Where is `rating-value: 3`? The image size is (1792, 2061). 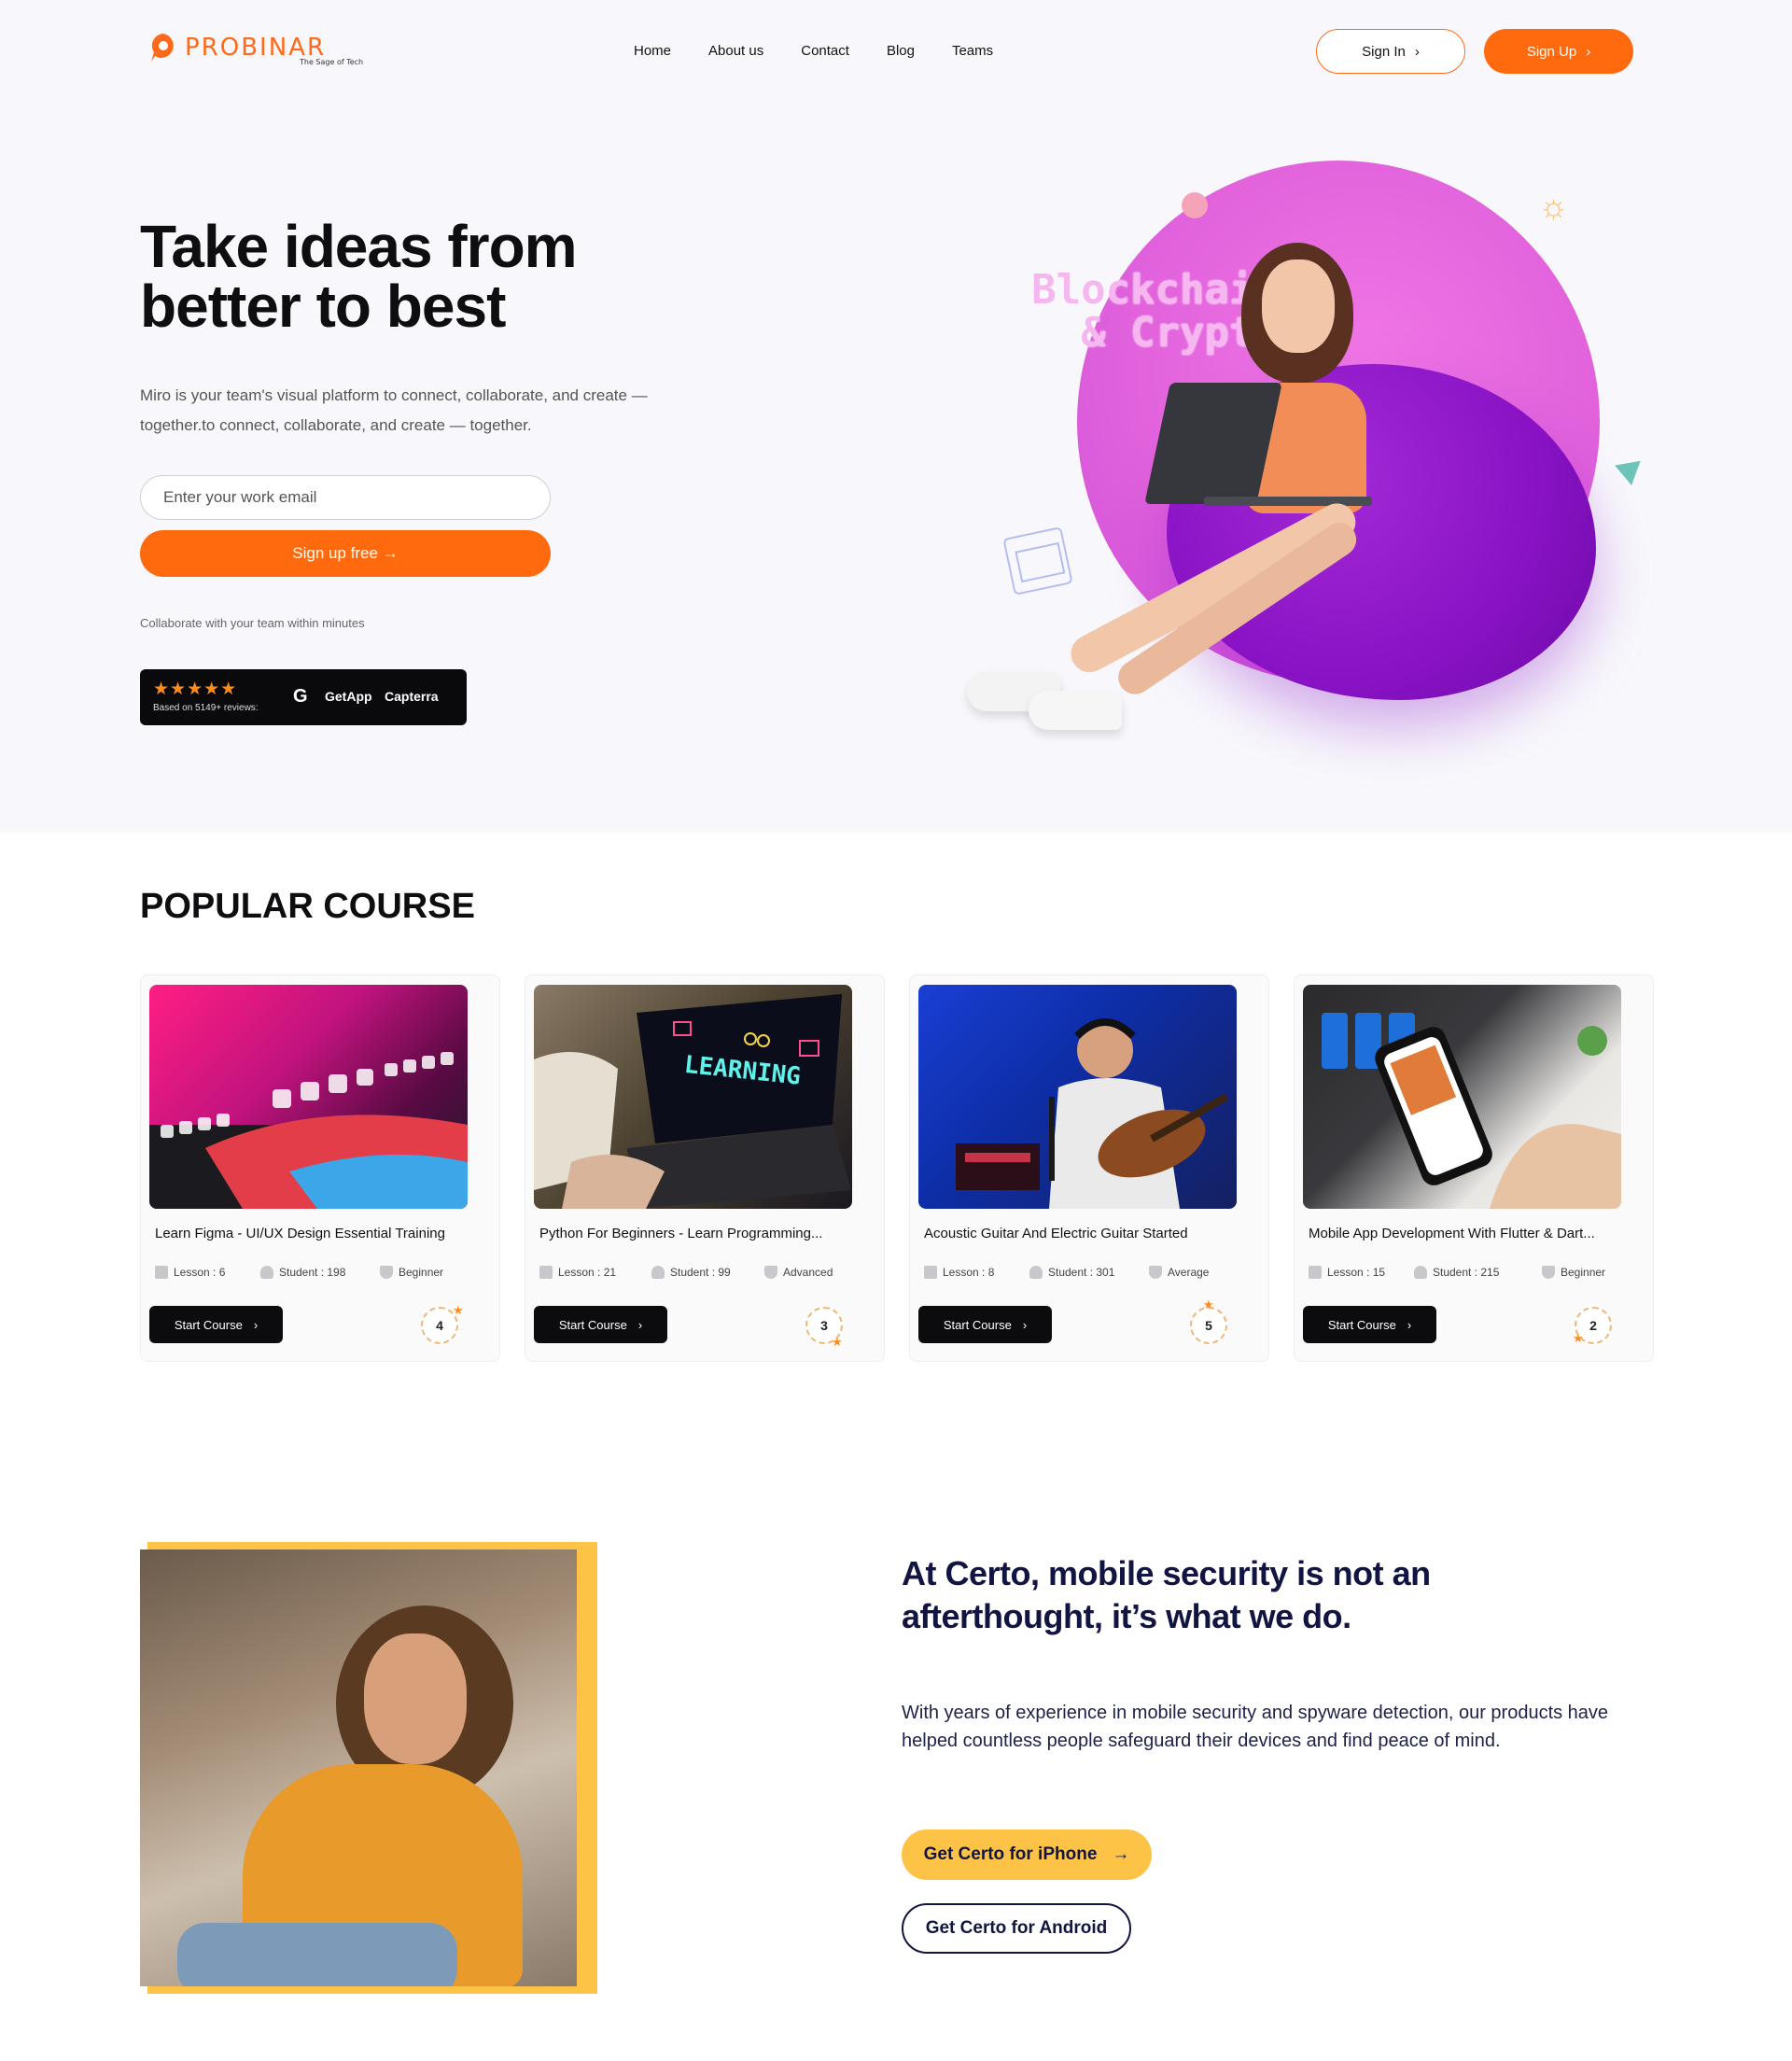 rating-value: 3 is located at coordinates (824, 1325).